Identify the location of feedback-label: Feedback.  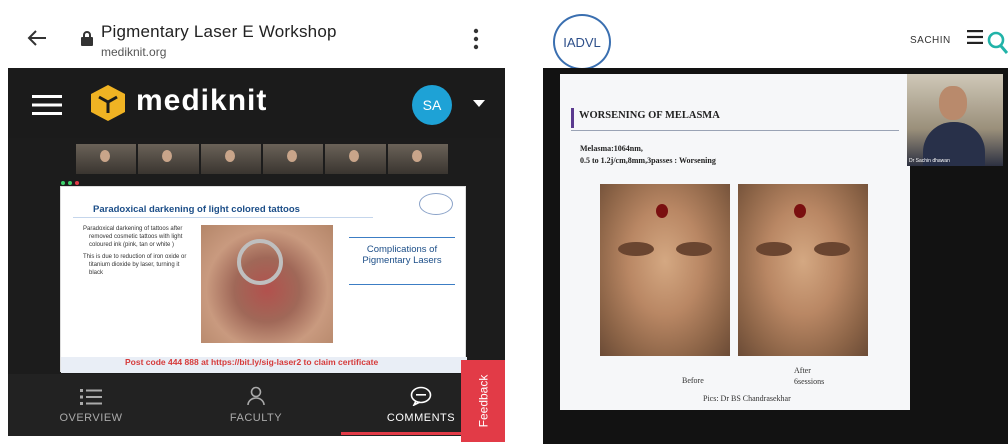
(483, 401).